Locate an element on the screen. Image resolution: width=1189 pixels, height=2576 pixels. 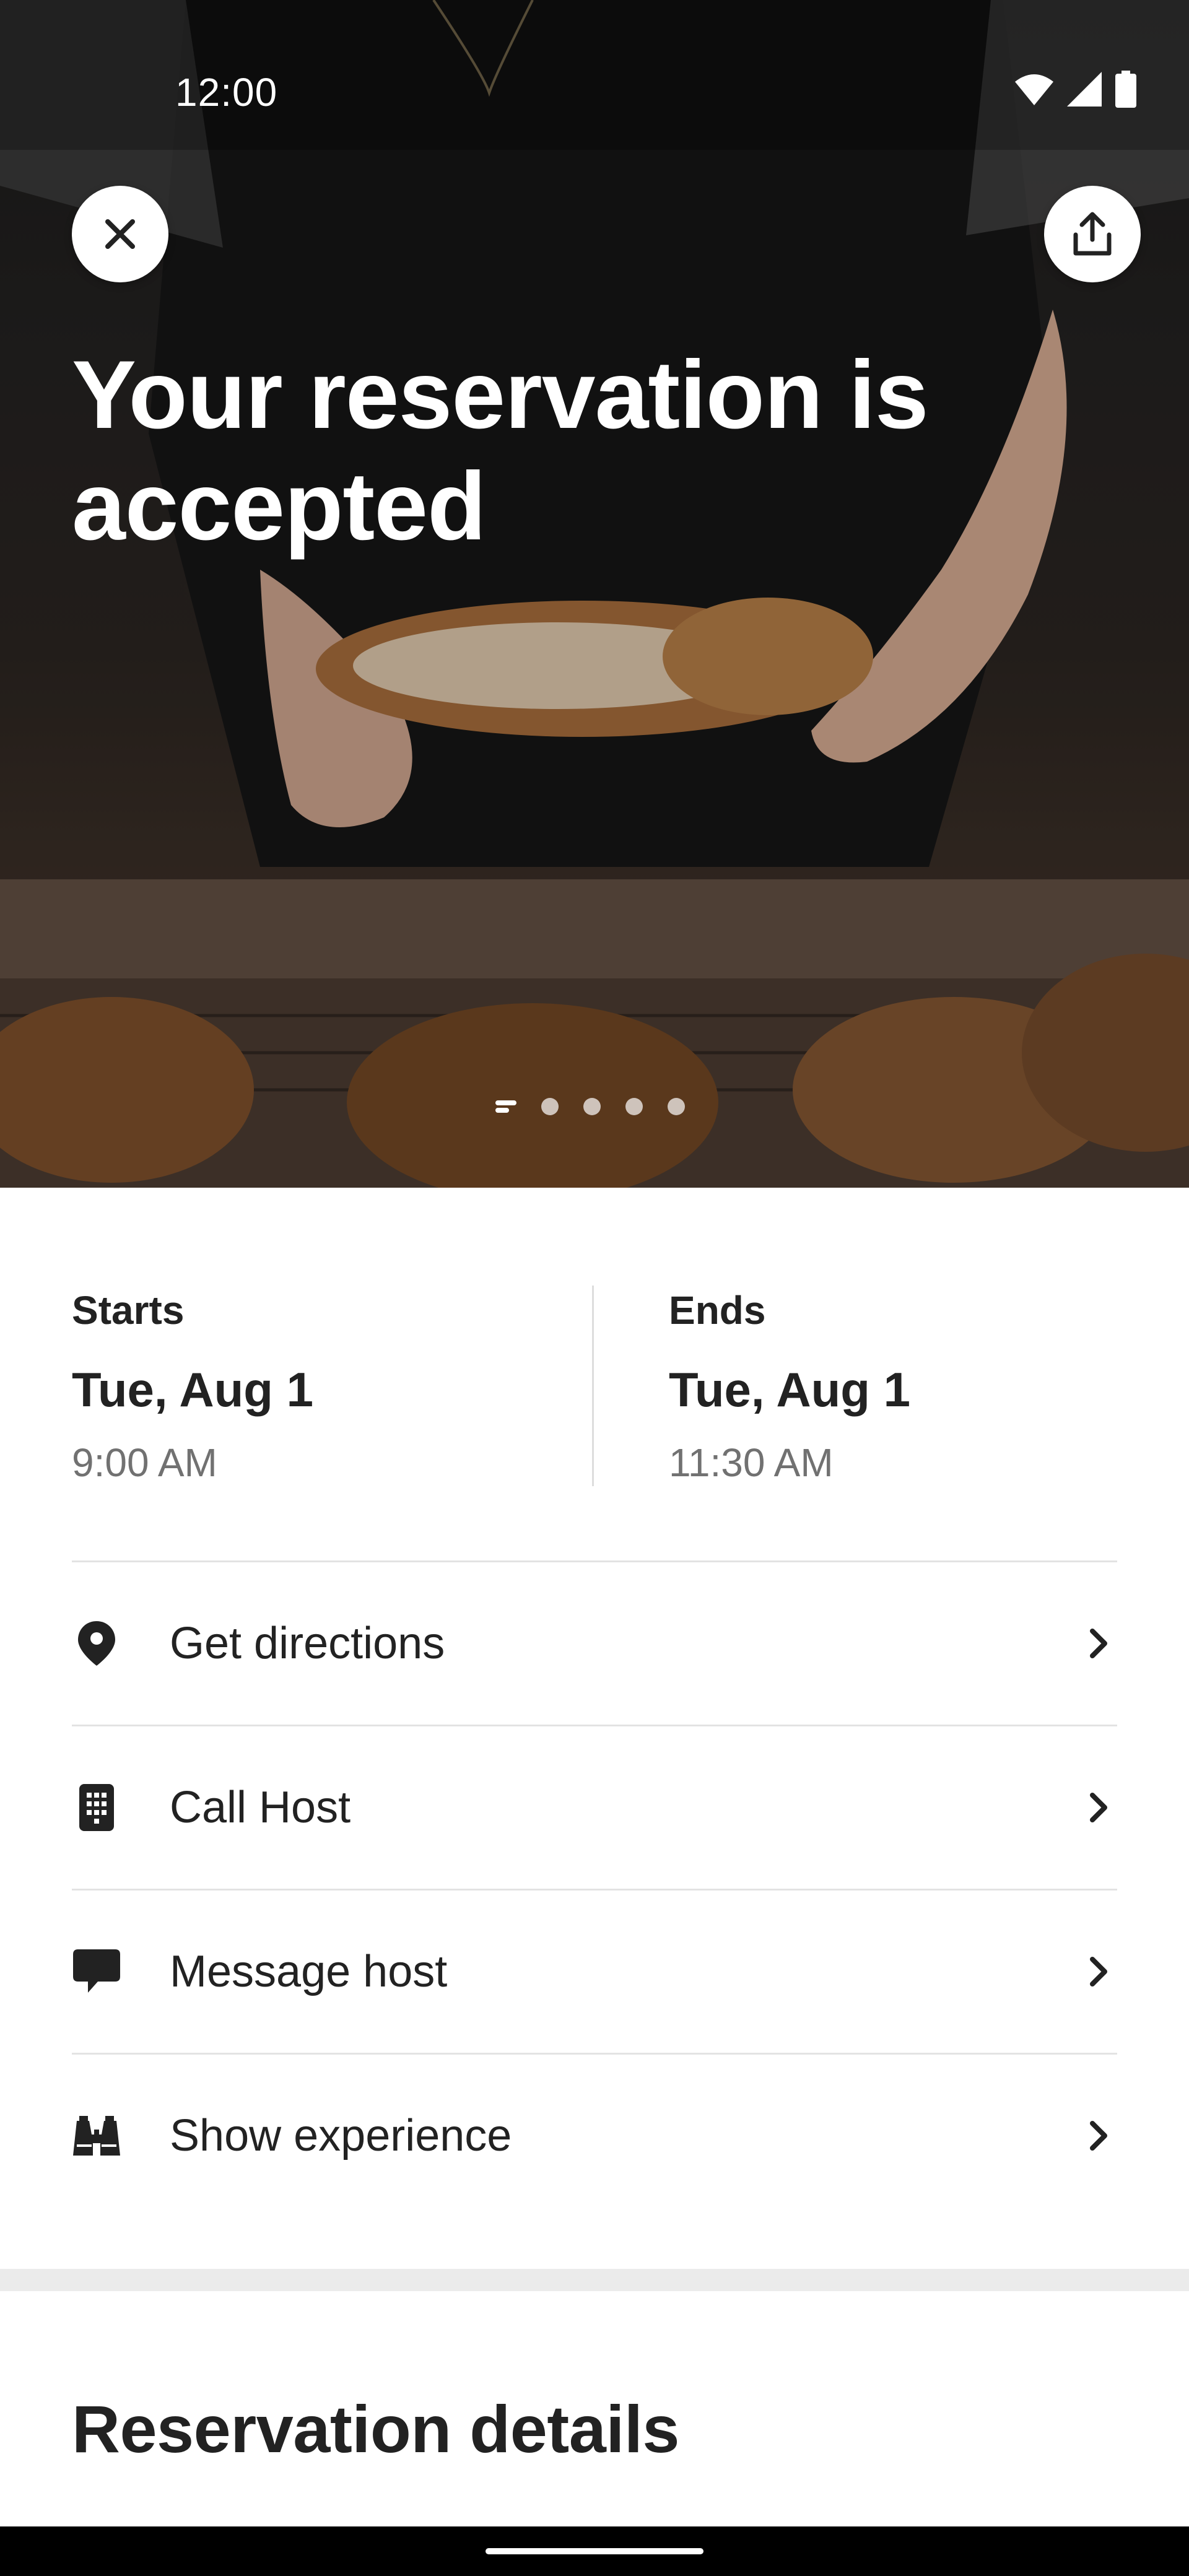
start-label: Starts is located at coordinates (128, 1310).